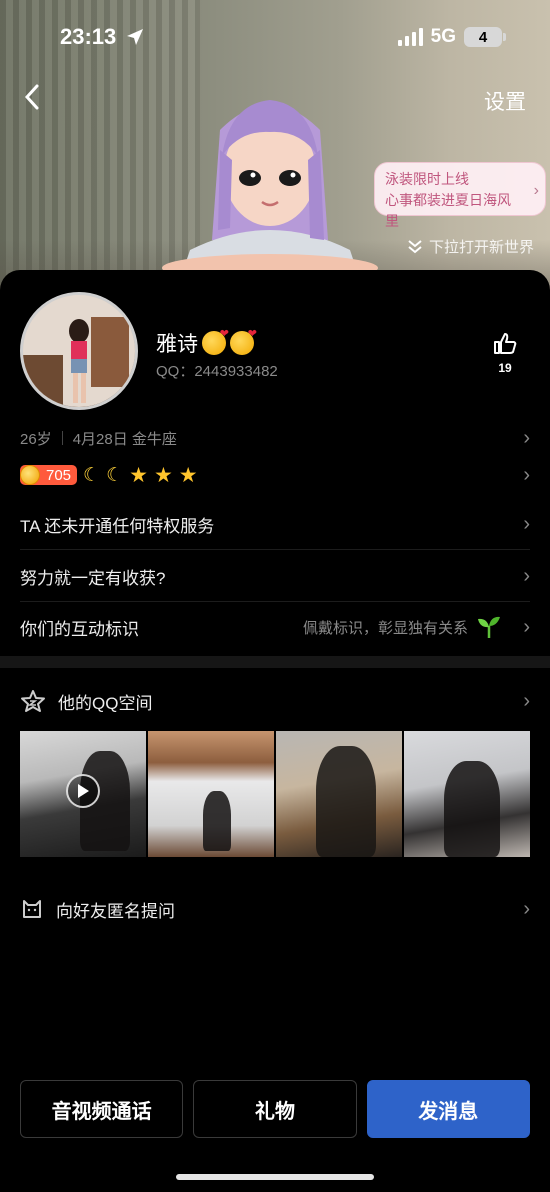 The image size is (550, 1192). Describe the element at coordinates (30, 475) in the screenshot. I see `coin-icon` at that location.